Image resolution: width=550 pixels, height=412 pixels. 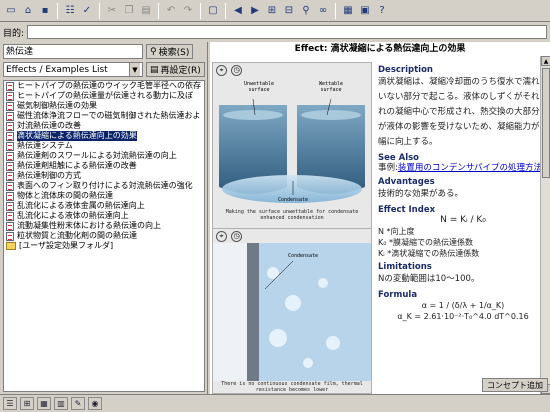 I want to click on see-also-link: 装置用のコンデンサパイプの処理方法, so click(x=470, y=168).